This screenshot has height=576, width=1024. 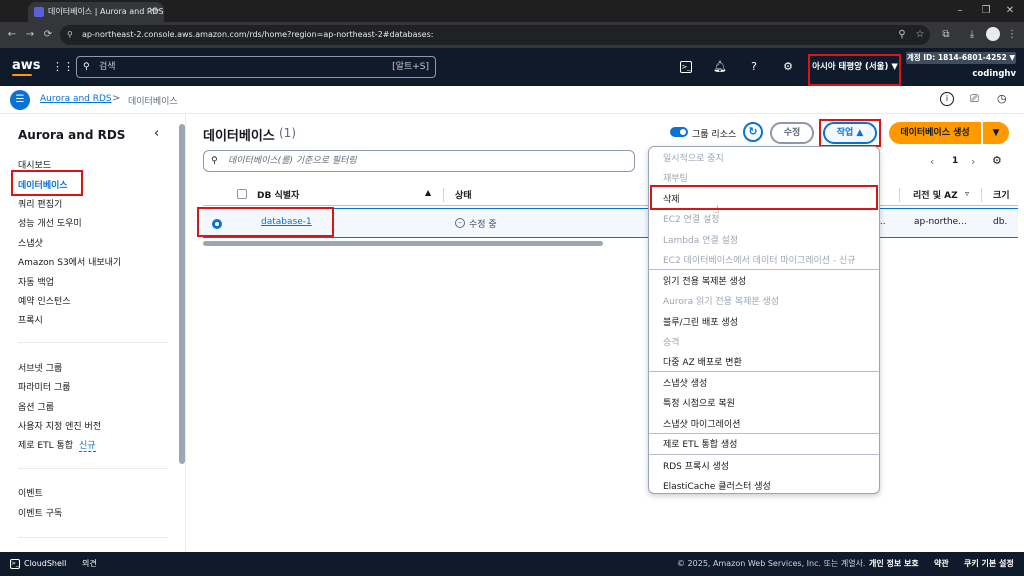 I want to click on sidebar-item-custom-engine-versions: 사용자 지정 엔진 버전, so click(x=59, y=425).